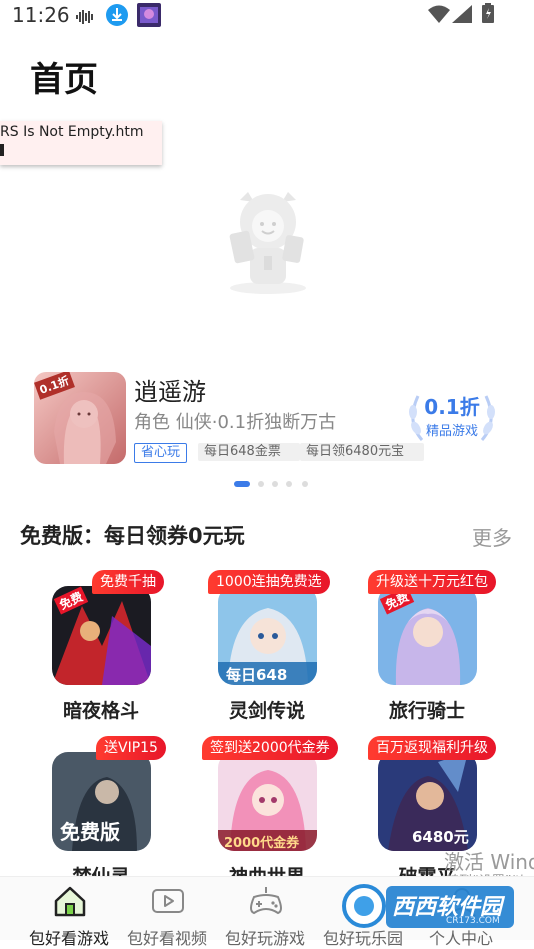 The width and height of the screenshot is (534, 949). Describe the element at coordinates (257, 675) in the screenshot. I see `game-icon-text: 每日648` at that location.